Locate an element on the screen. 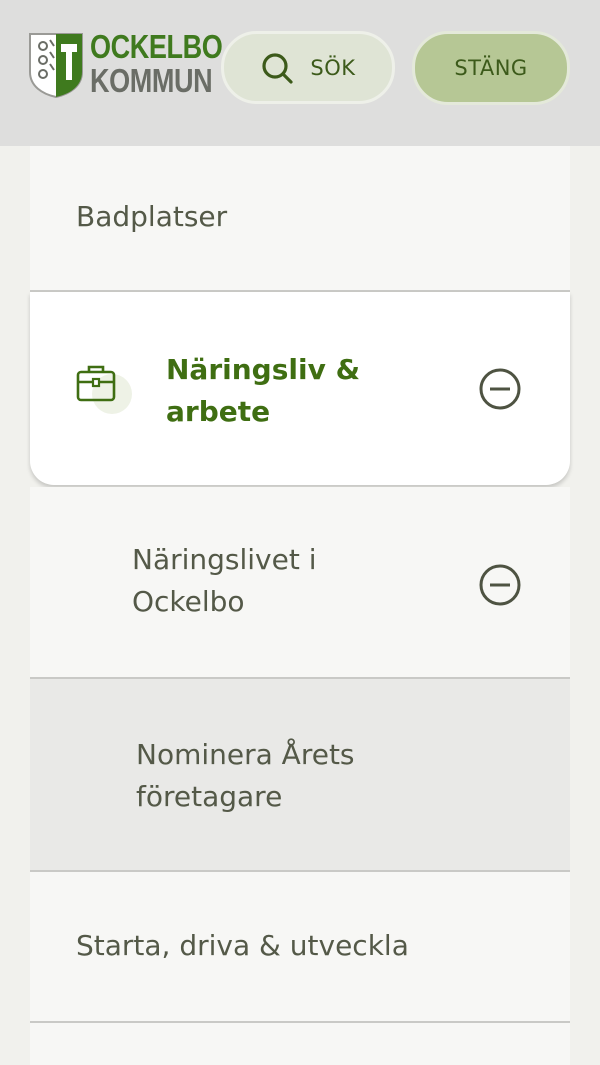 The height and width of the screenshot is (1065, 600). menu-item-label: Starta, driva & utveckla is located at coordinates (242, 945).